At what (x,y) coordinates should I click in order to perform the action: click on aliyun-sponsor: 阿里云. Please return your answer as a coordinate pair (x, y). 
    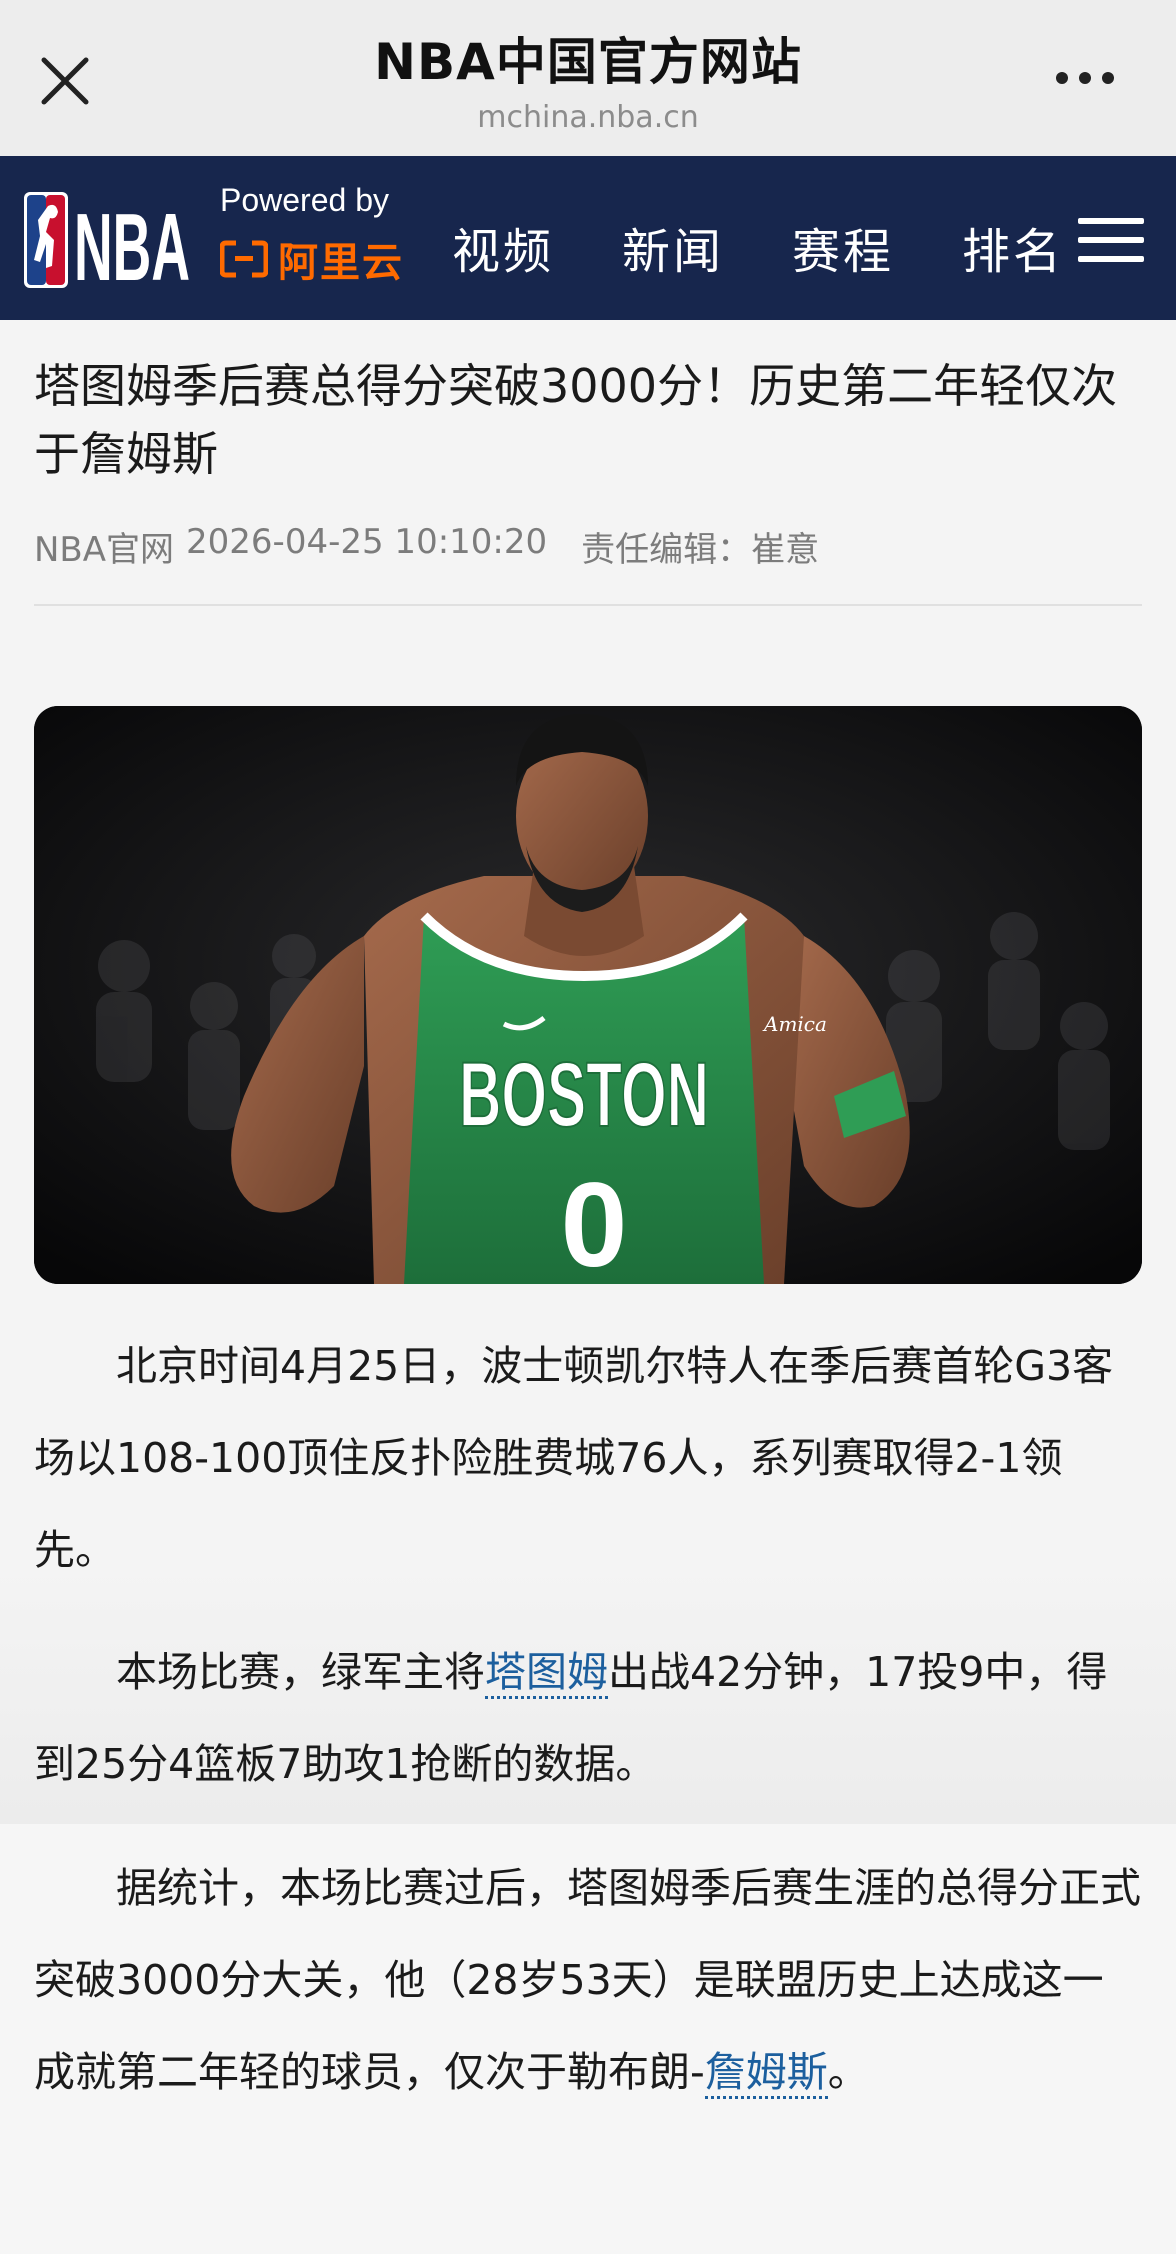
    Looking at the image, I should click on (312, 260).